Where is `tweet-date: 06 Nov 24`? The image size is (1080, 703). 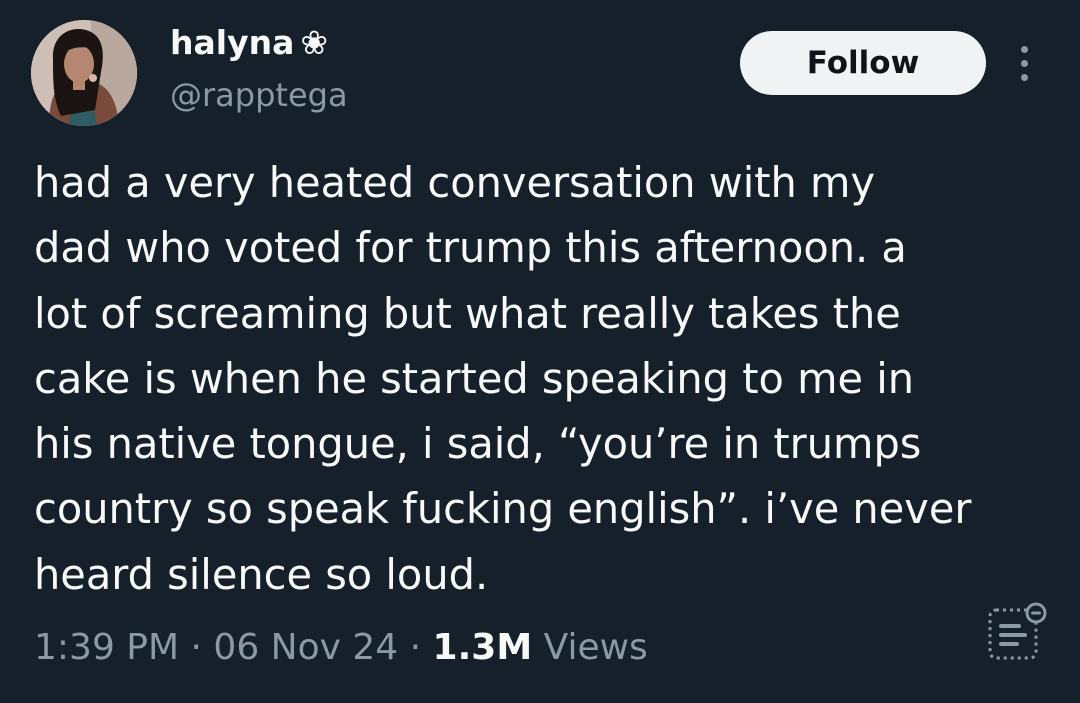
tweet-date: 06 Nov 24 is located at coordinates (305, 647).